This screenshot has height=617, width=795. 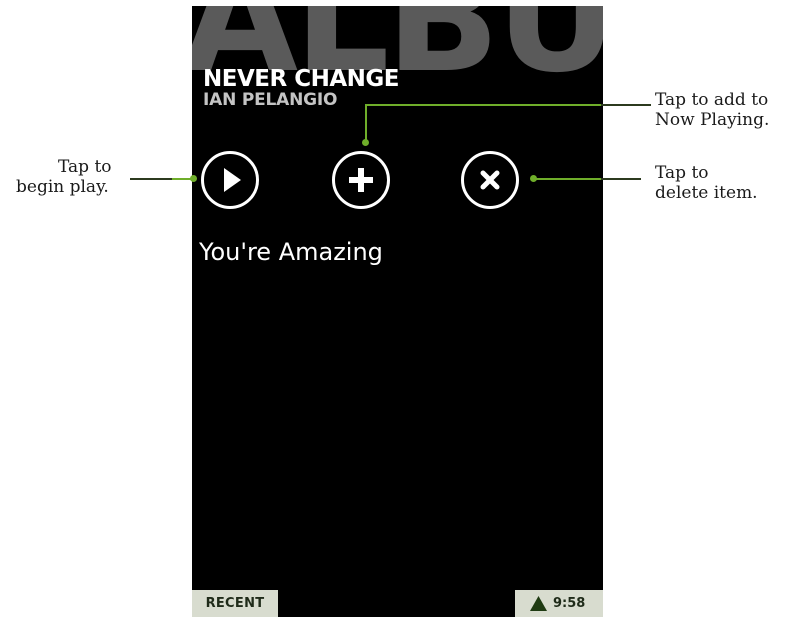 I want to click on play-button, so click(x=230, y=180).